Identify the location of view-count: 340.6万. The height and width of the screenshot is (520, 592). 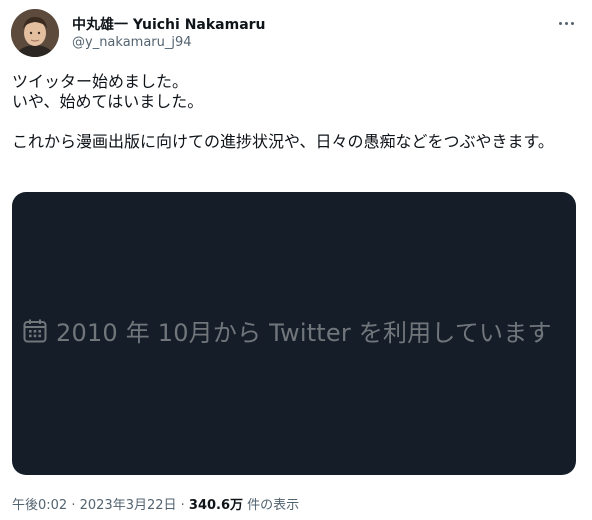
(216, 505).